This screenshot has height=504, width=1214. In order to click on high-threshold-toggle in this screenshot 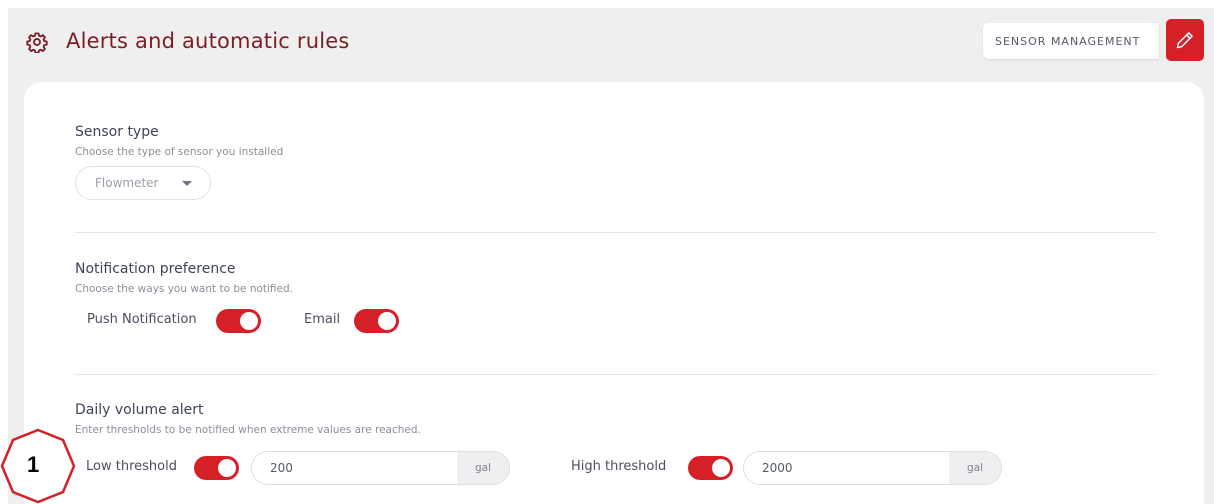, I will do `click(710, 468)`.